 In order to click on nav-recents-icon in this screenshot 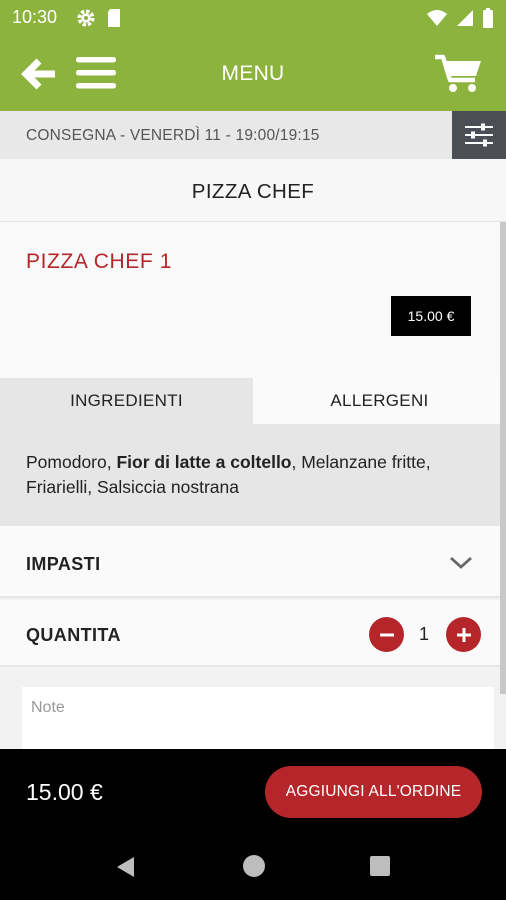, I will do `click(380, 866)`.